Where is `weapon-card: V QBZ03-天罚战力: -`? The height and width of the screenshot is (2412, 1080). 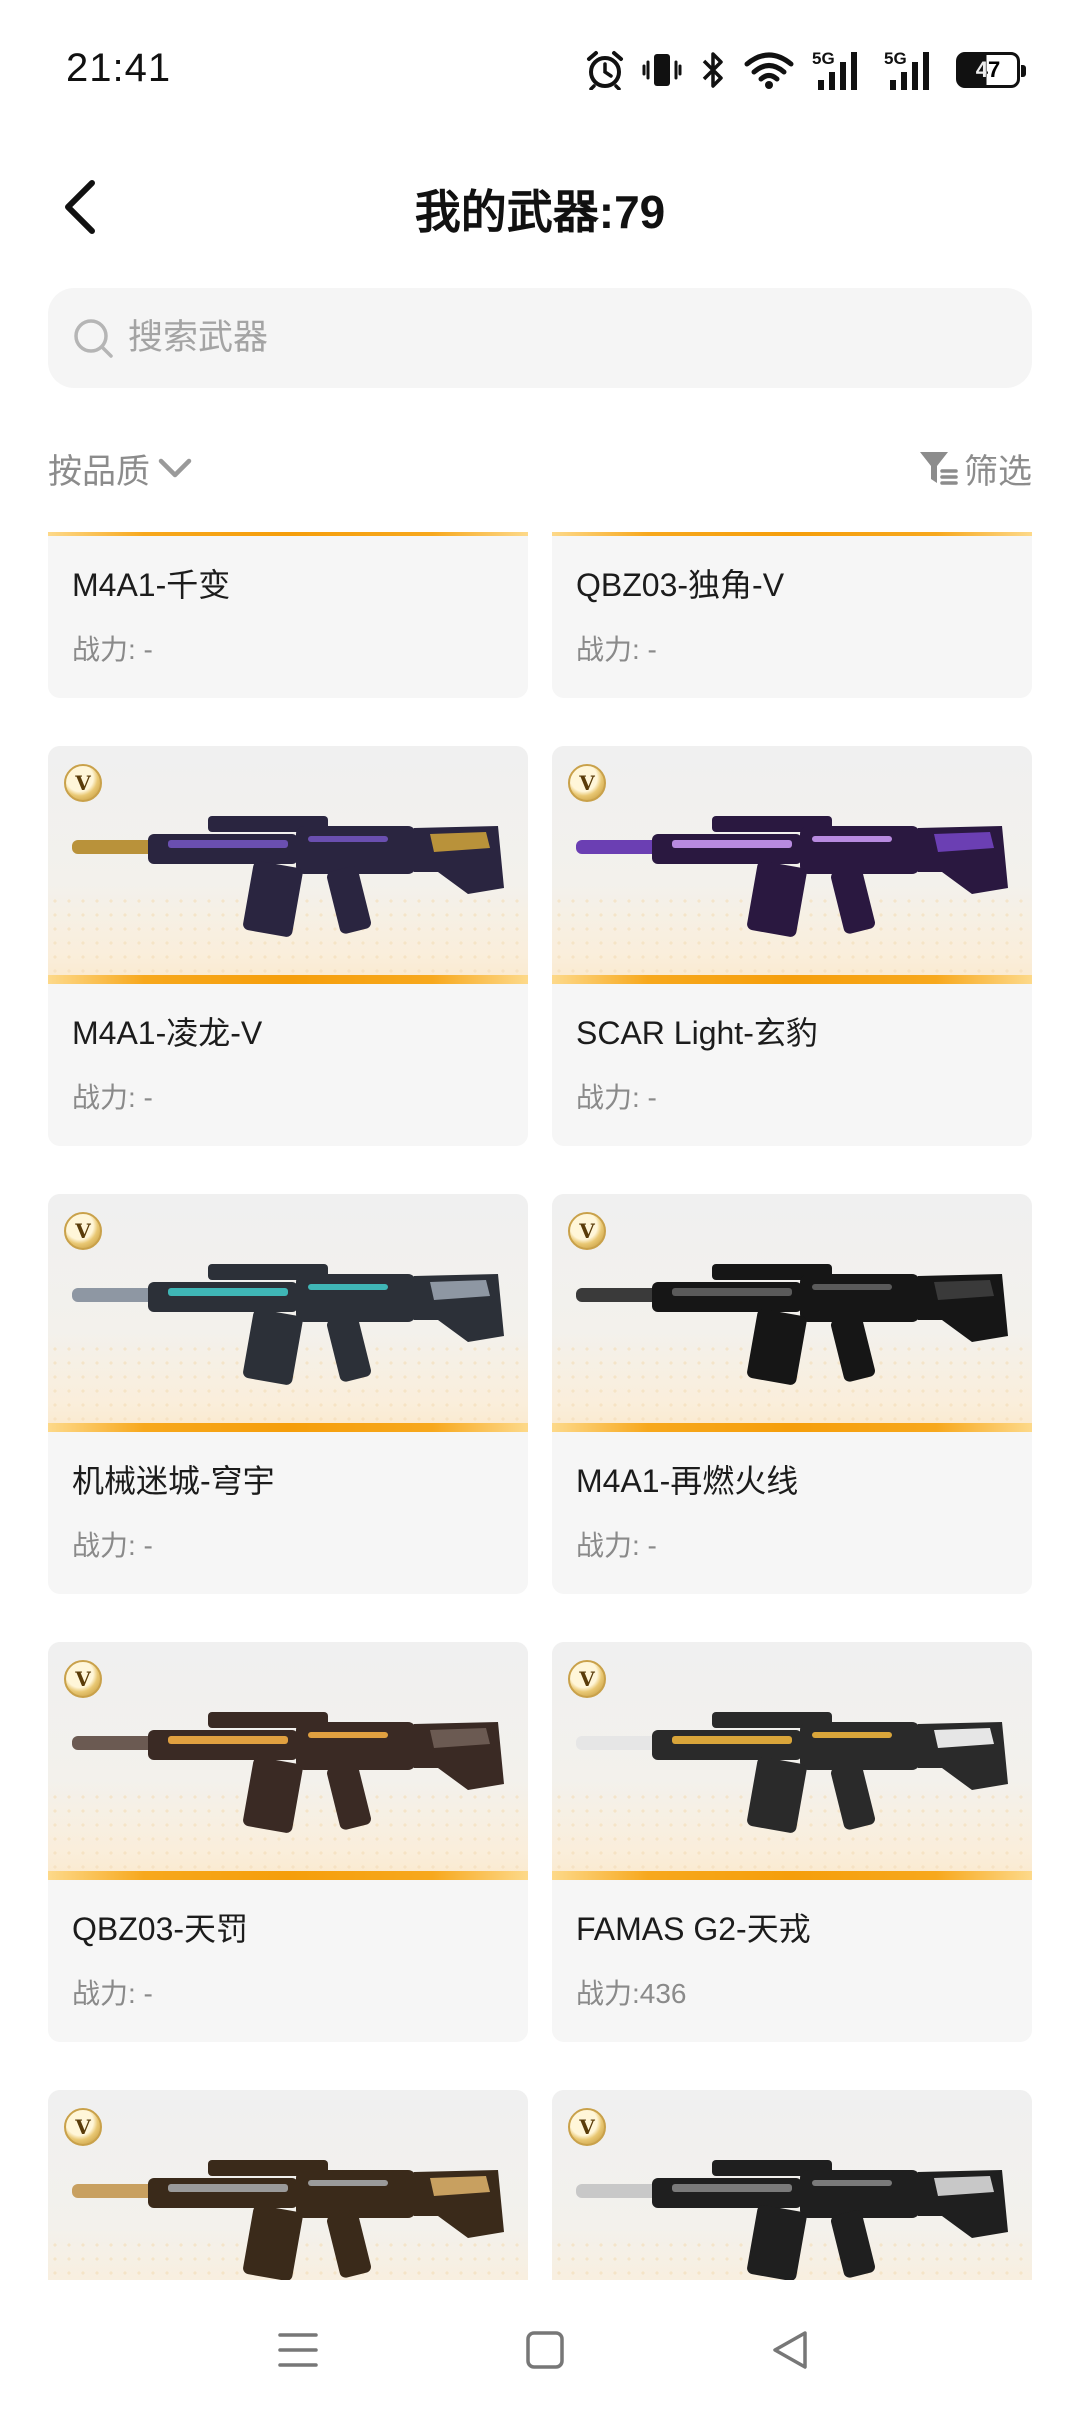
weapon-card: V QBZ03-天罚战力: - is located at coordinates (288, 1842).